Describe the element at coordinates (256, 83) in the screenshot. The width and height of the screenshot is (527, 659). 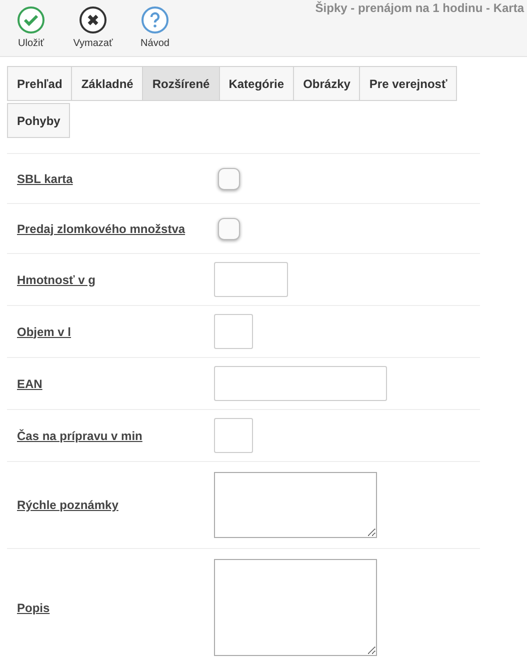
I see `tab: Kategórie` at that location.